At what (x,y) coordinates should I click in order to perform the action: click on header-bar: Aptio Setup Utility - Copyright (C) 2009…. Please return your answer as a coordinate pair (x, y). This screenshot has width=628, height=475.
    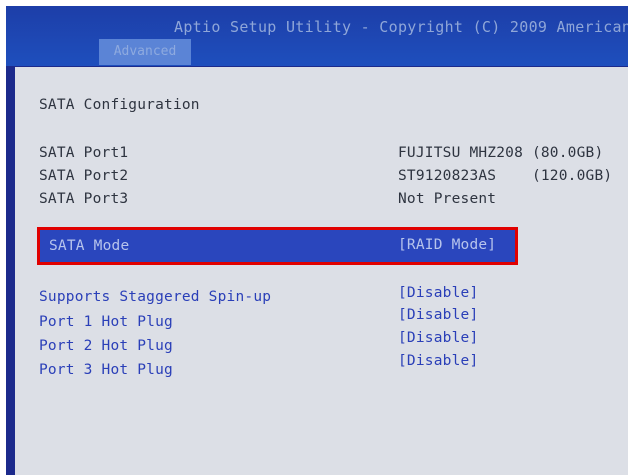
    Looking at the image, I should click on (317, 36).